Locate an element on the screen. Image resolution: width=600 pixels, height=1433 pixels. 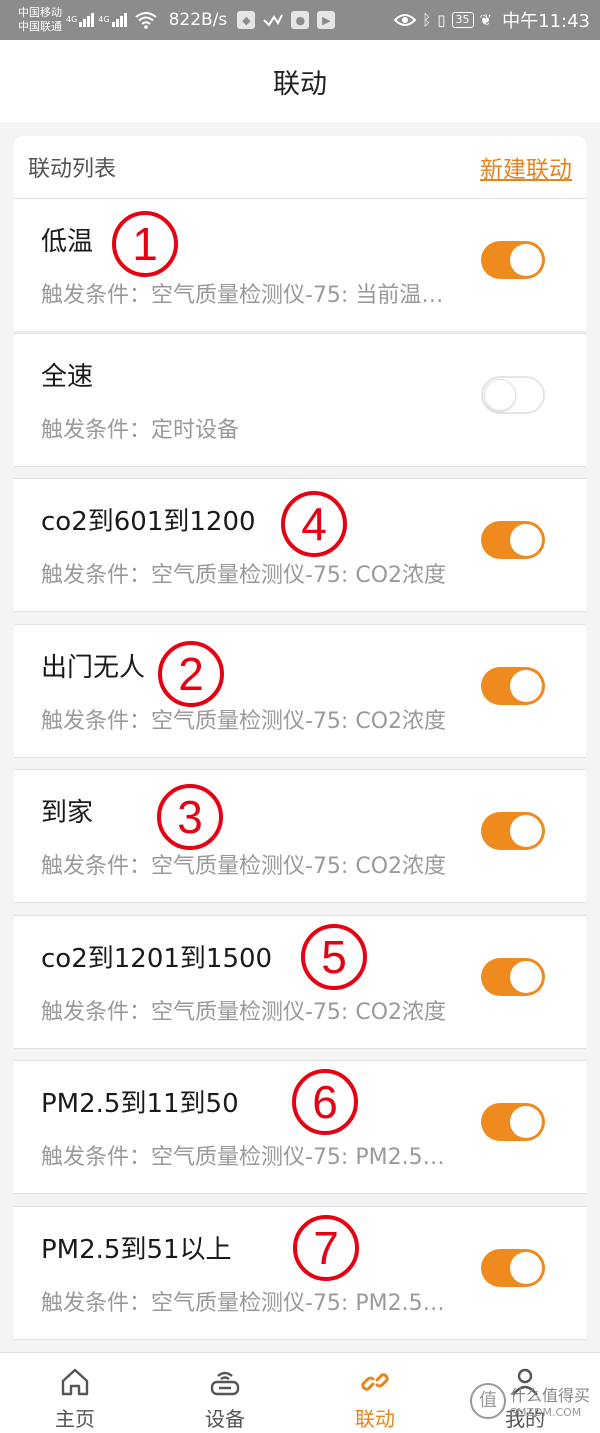
nav-linkage: 联动 is located at coordinates (375, 1393).